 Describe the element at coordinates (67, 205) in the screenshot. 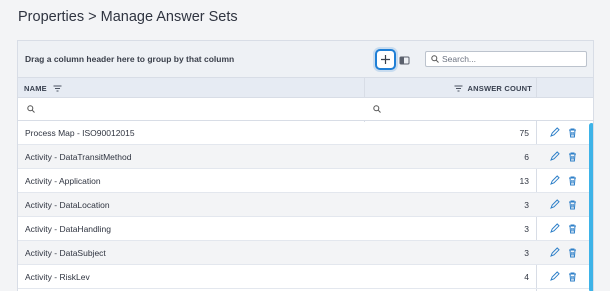

I see `row-name: Activity - DataLocation` at that location.